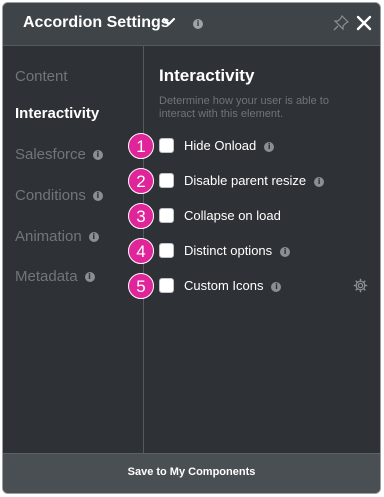  Describe the element at coordinates (50, 195) in the screenshot. I see `sidebar-item-label: Conditions` at that location.